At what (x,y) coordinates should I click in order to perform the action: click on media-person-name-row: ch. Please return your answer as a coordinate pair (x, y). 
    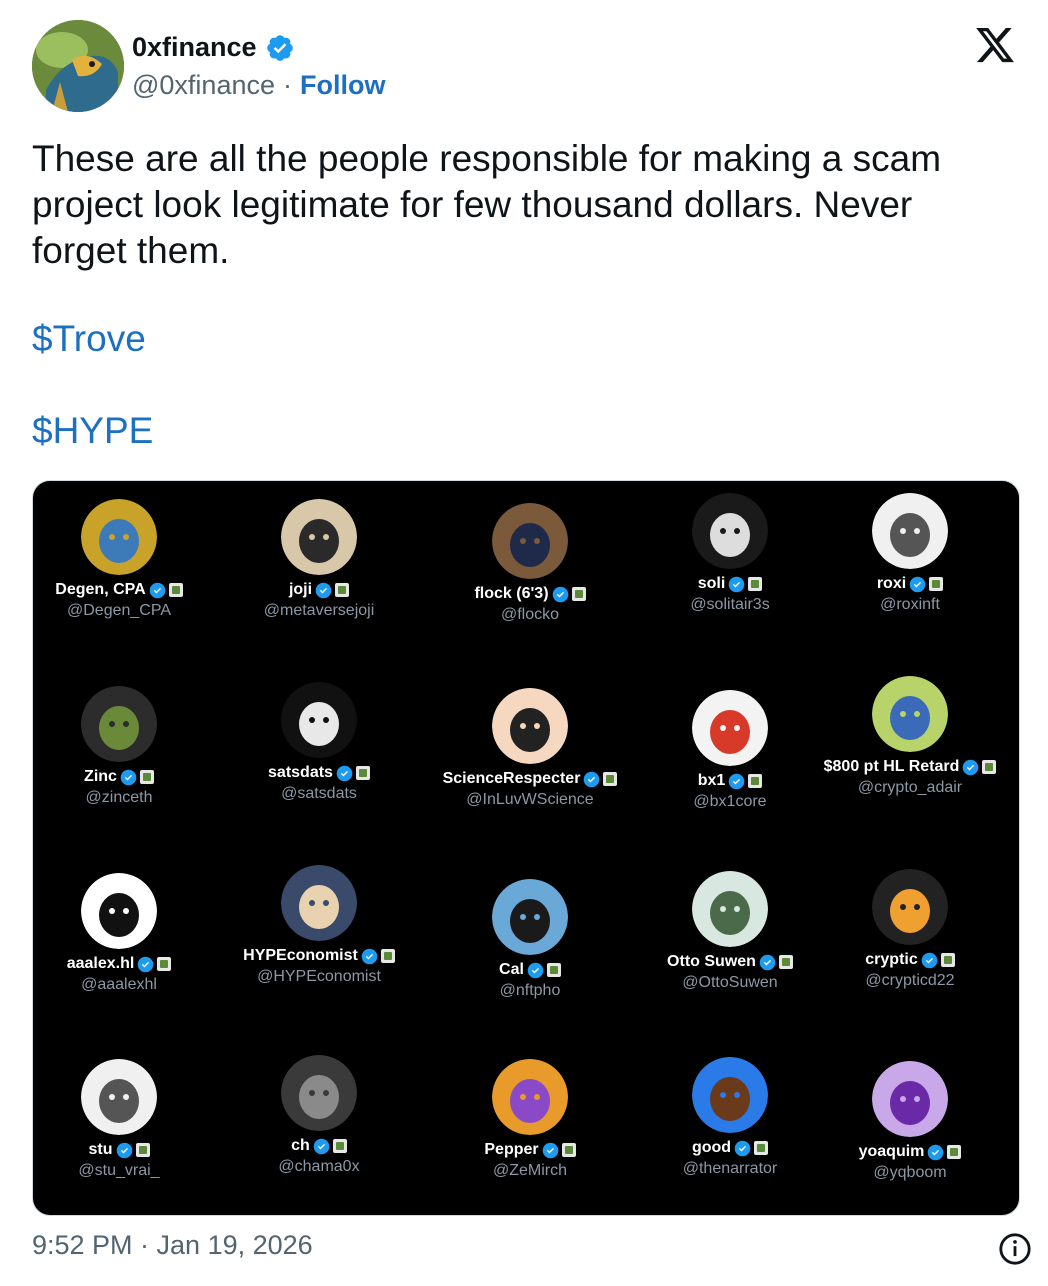
    Looking at the image, I should click on (319, 1146).